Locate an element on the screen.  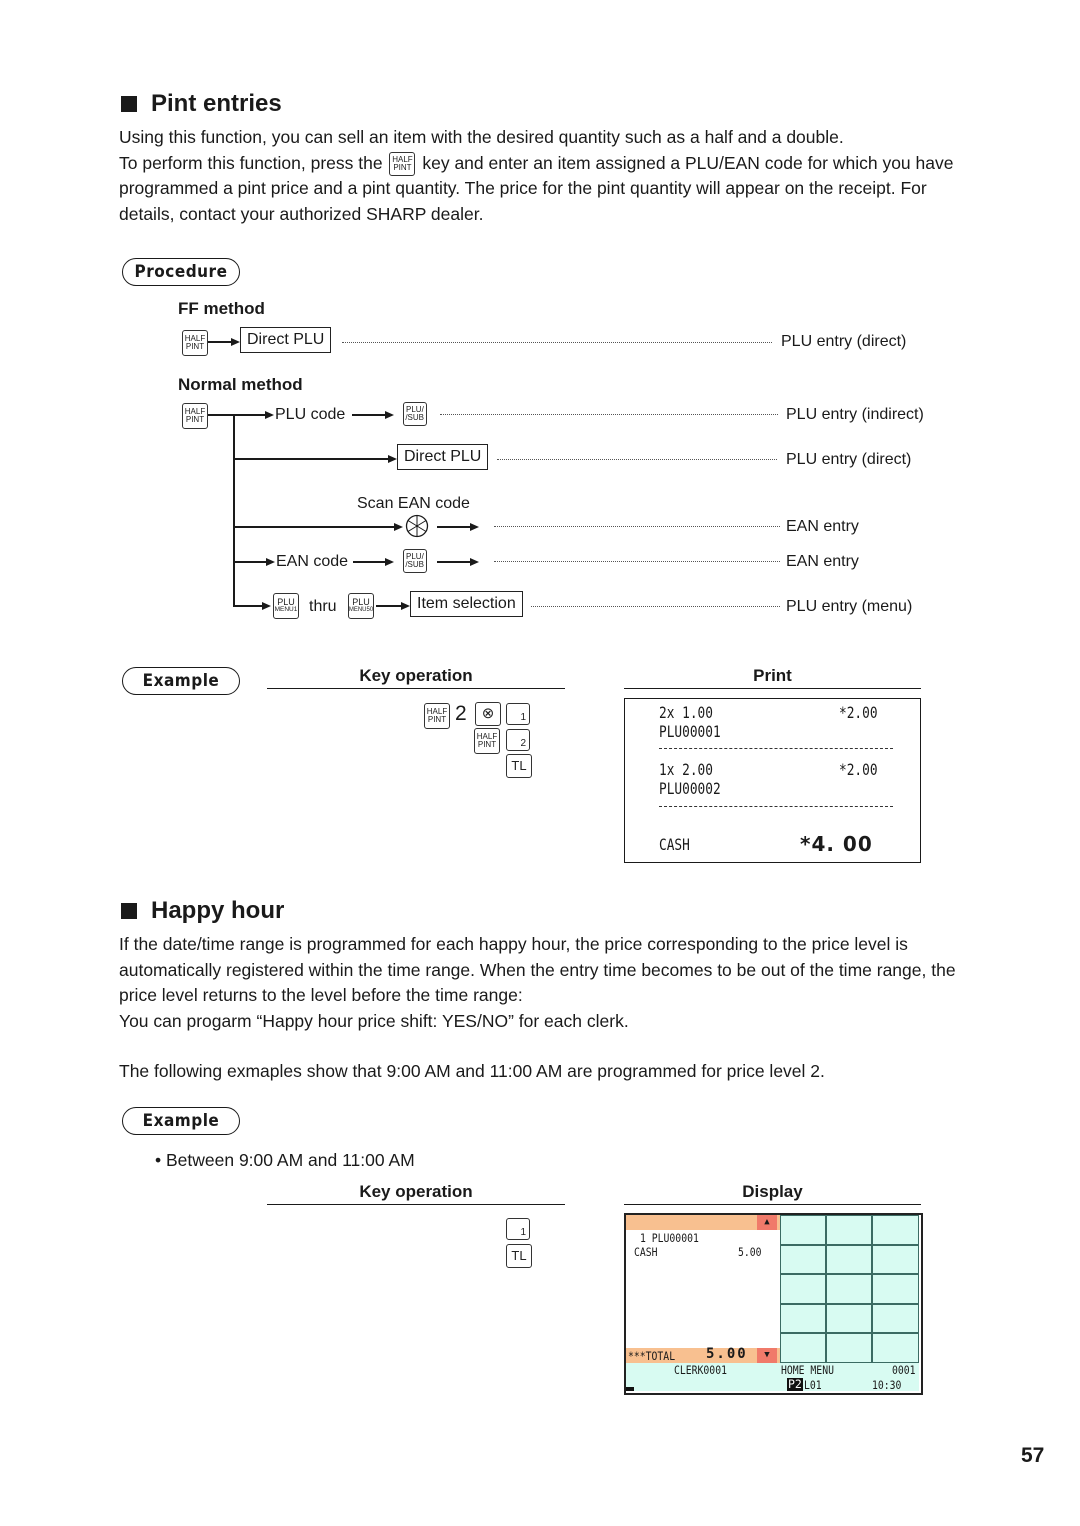
plu-sub-key-icon: PLU//SUB is located at coordinates (415, 414).